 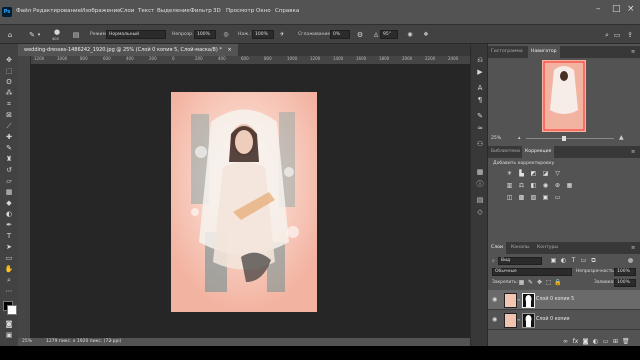 I want to click on posterize-icon: ▩, so click(x=521, y=197).